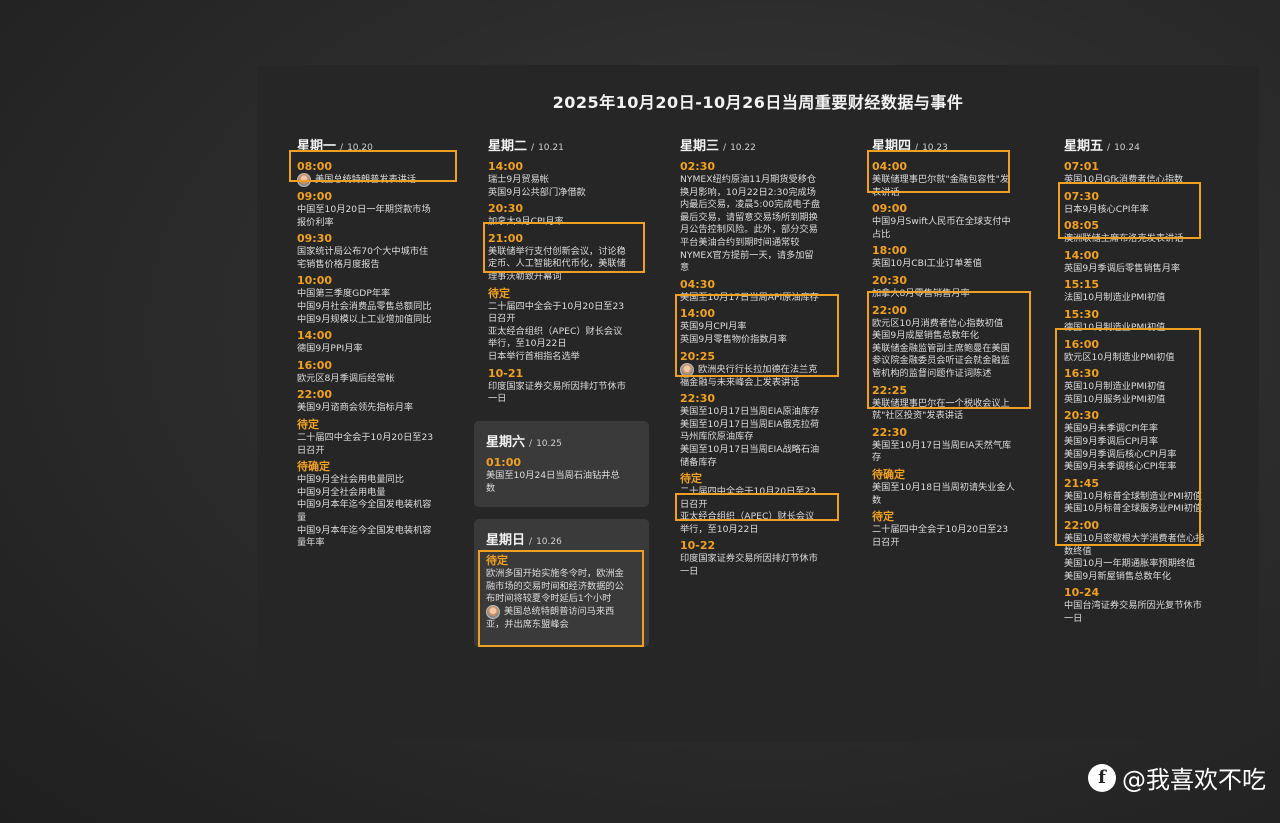 The width and height of the screenshot is (1280, 823). I want to click on speaker-line: 美国总统特朗普发表讲话, so click(379, 180).